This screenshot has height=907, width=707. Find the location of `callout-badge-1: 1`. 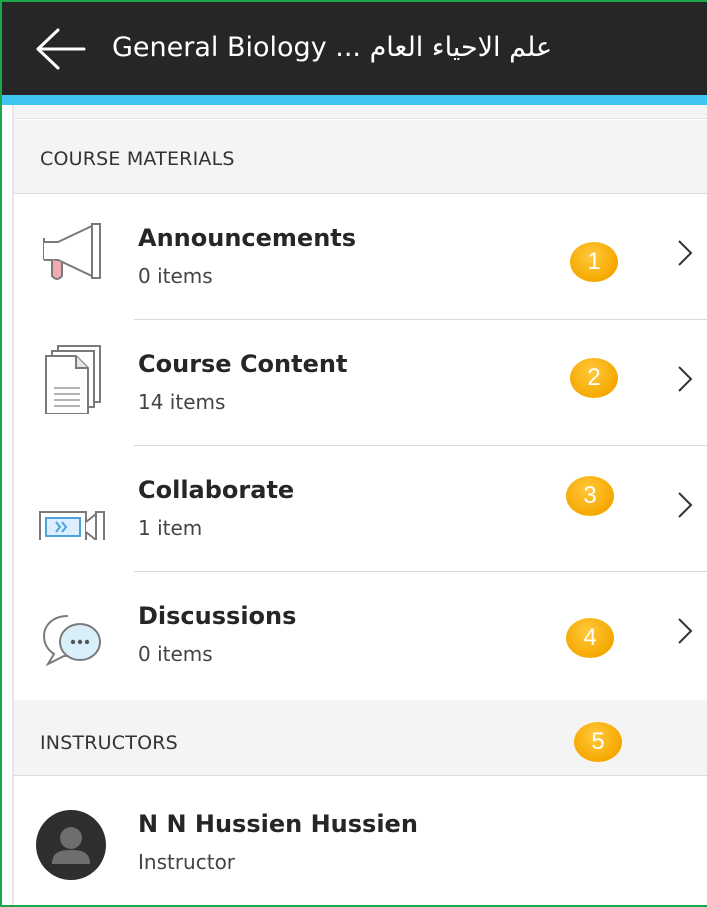

callout-badge-1: 1 is located at coordinates (594, 262).